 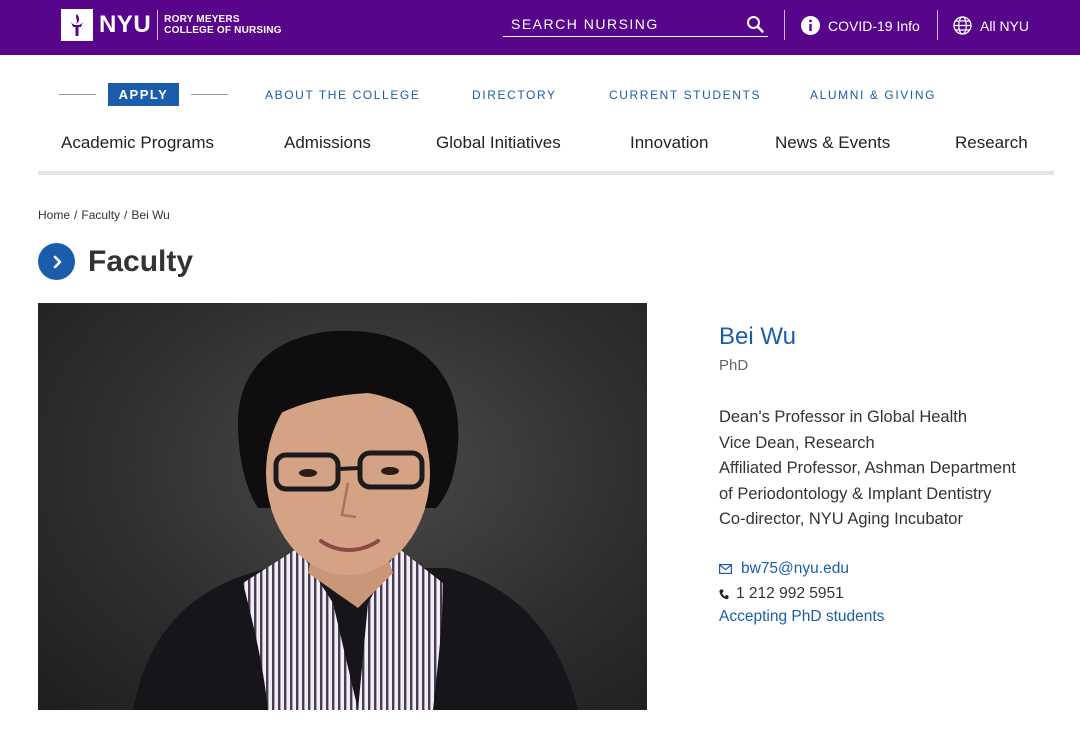 I want to click on school-name: RORY MEYERS COLLEGE OF NURSING, so click(x=223, y=25).